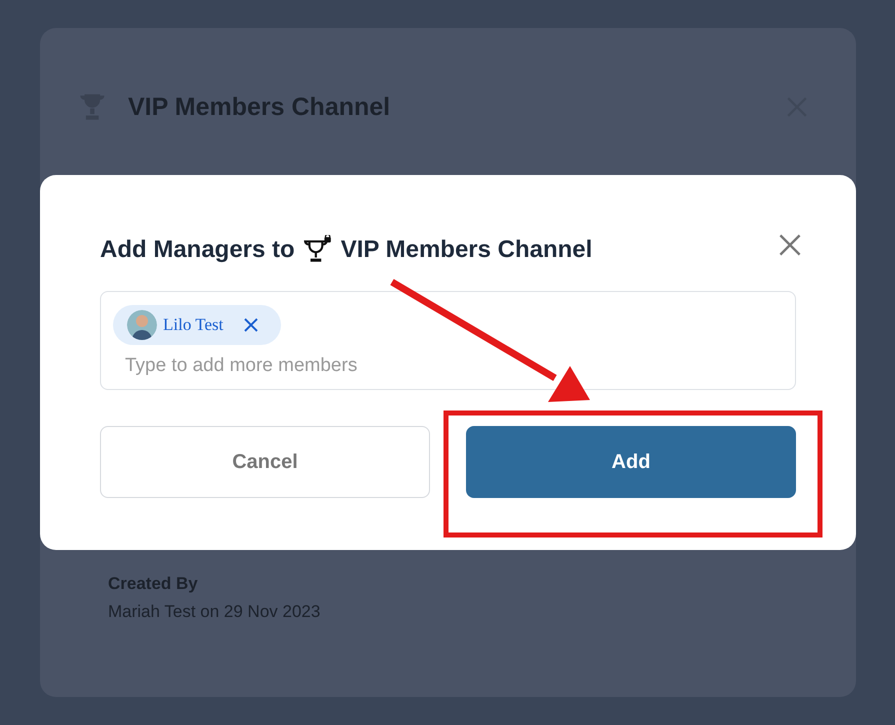  Describe the element at coordinates (466, 250) in the screenshot. I see `channel-name: VIP Members Channel` at that location.